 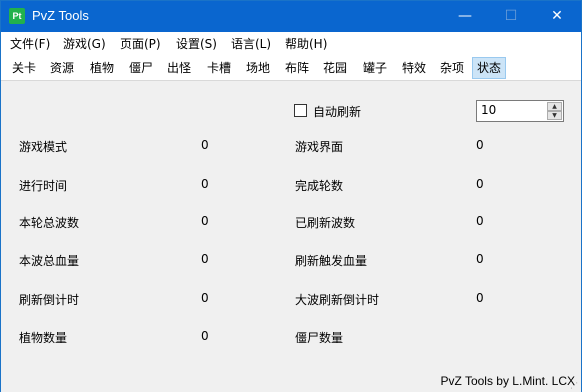 I want to click on refresh-countdown-label: 刷新倒计时, so click(x=49, y=300).